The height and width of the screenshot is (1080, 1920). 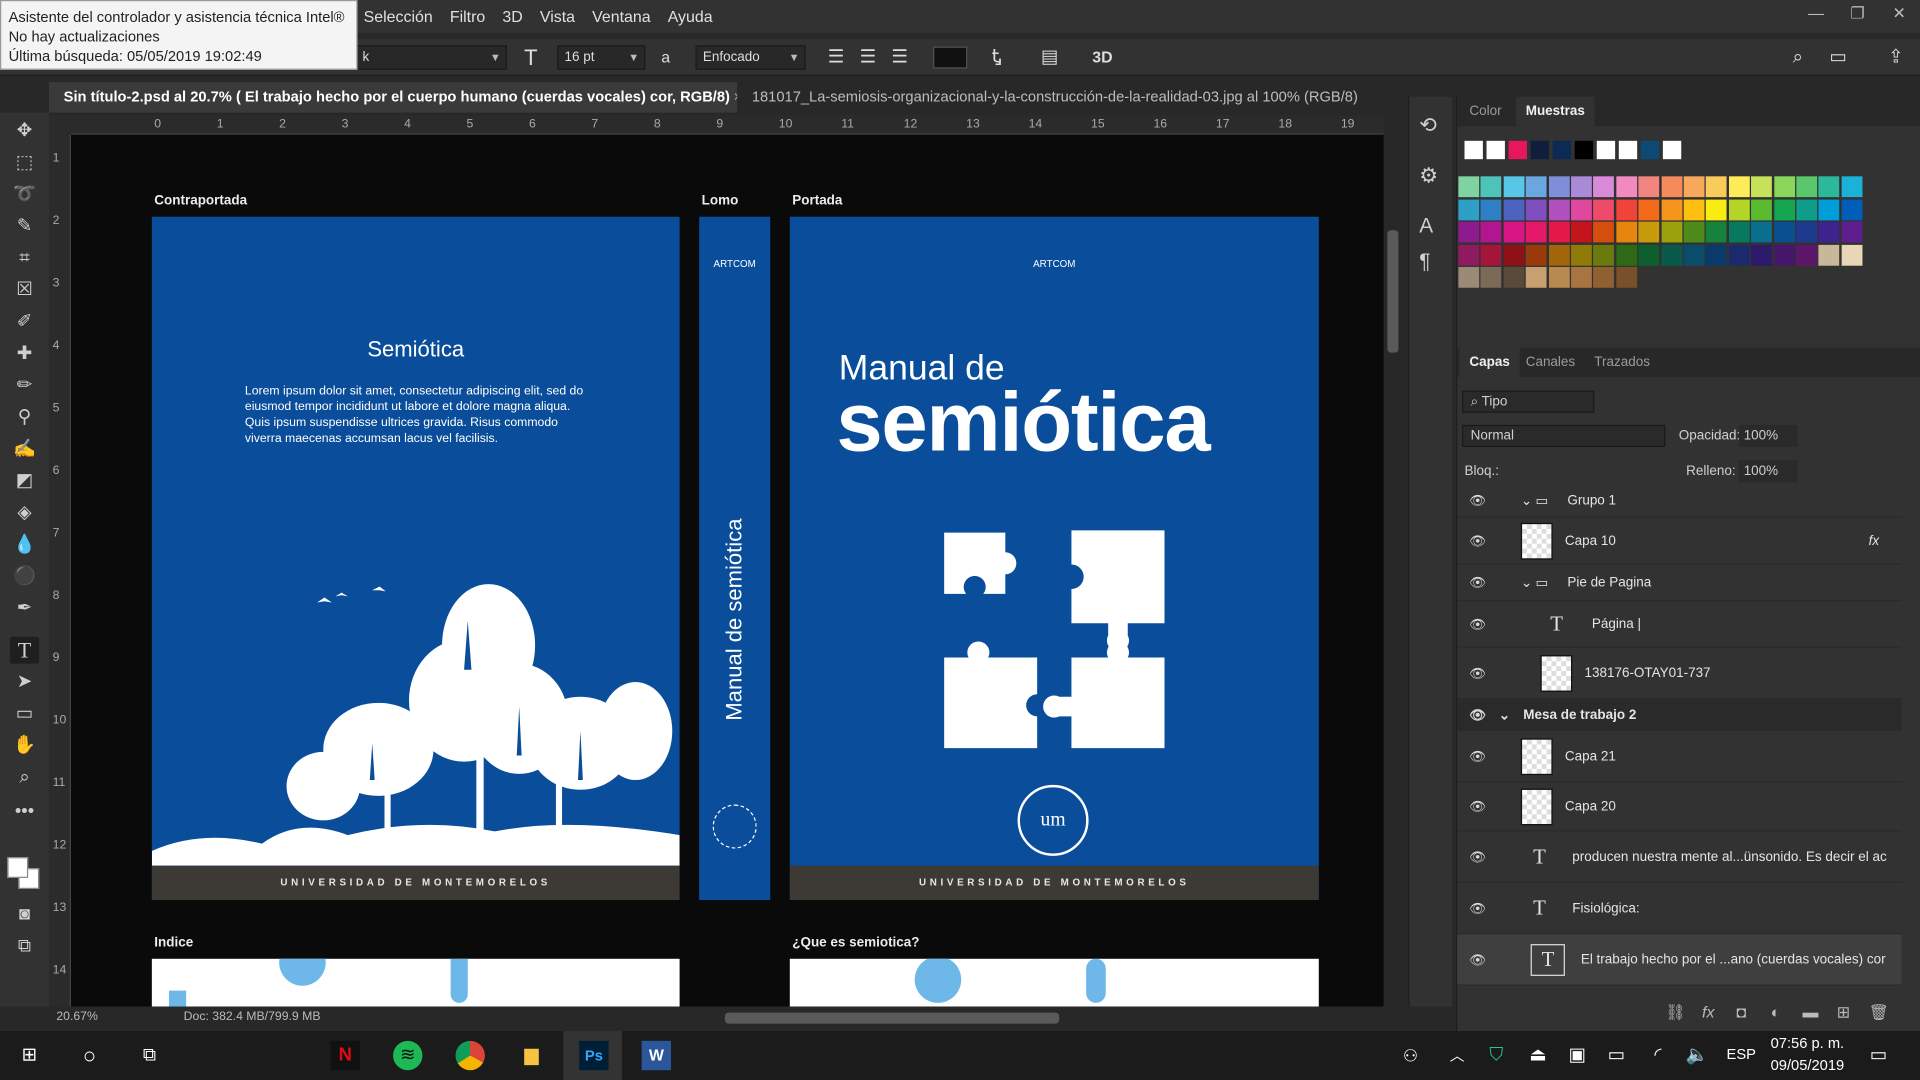 I want to click on horizontal-scroll-thumb, so click(x=892, y=1018).